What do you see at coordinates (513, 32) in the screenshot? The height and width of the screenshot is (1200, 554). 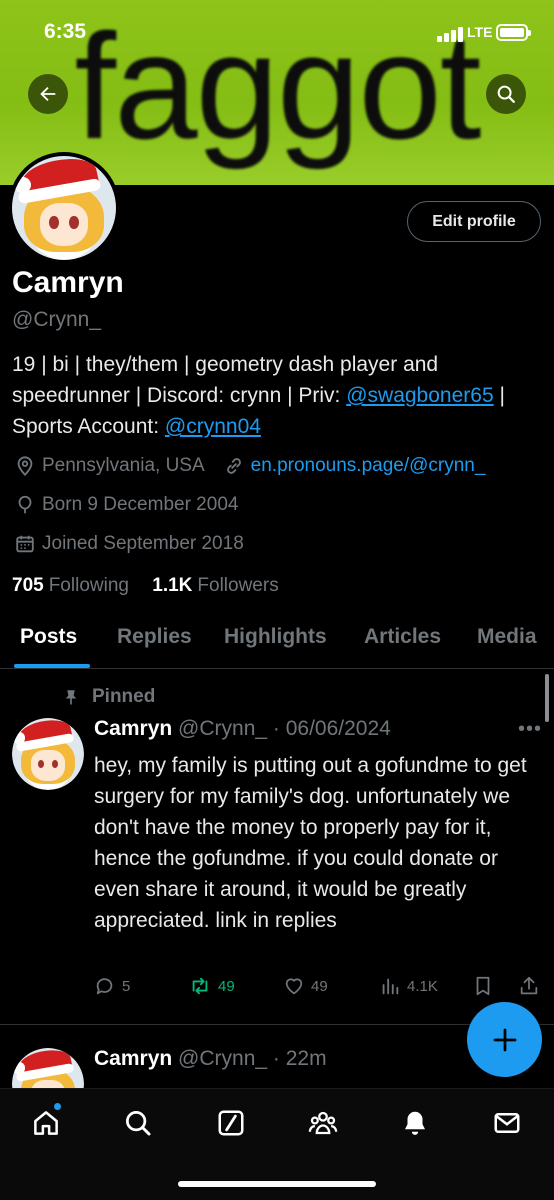 I see `battery-icon` at bounding box center [513, 32].